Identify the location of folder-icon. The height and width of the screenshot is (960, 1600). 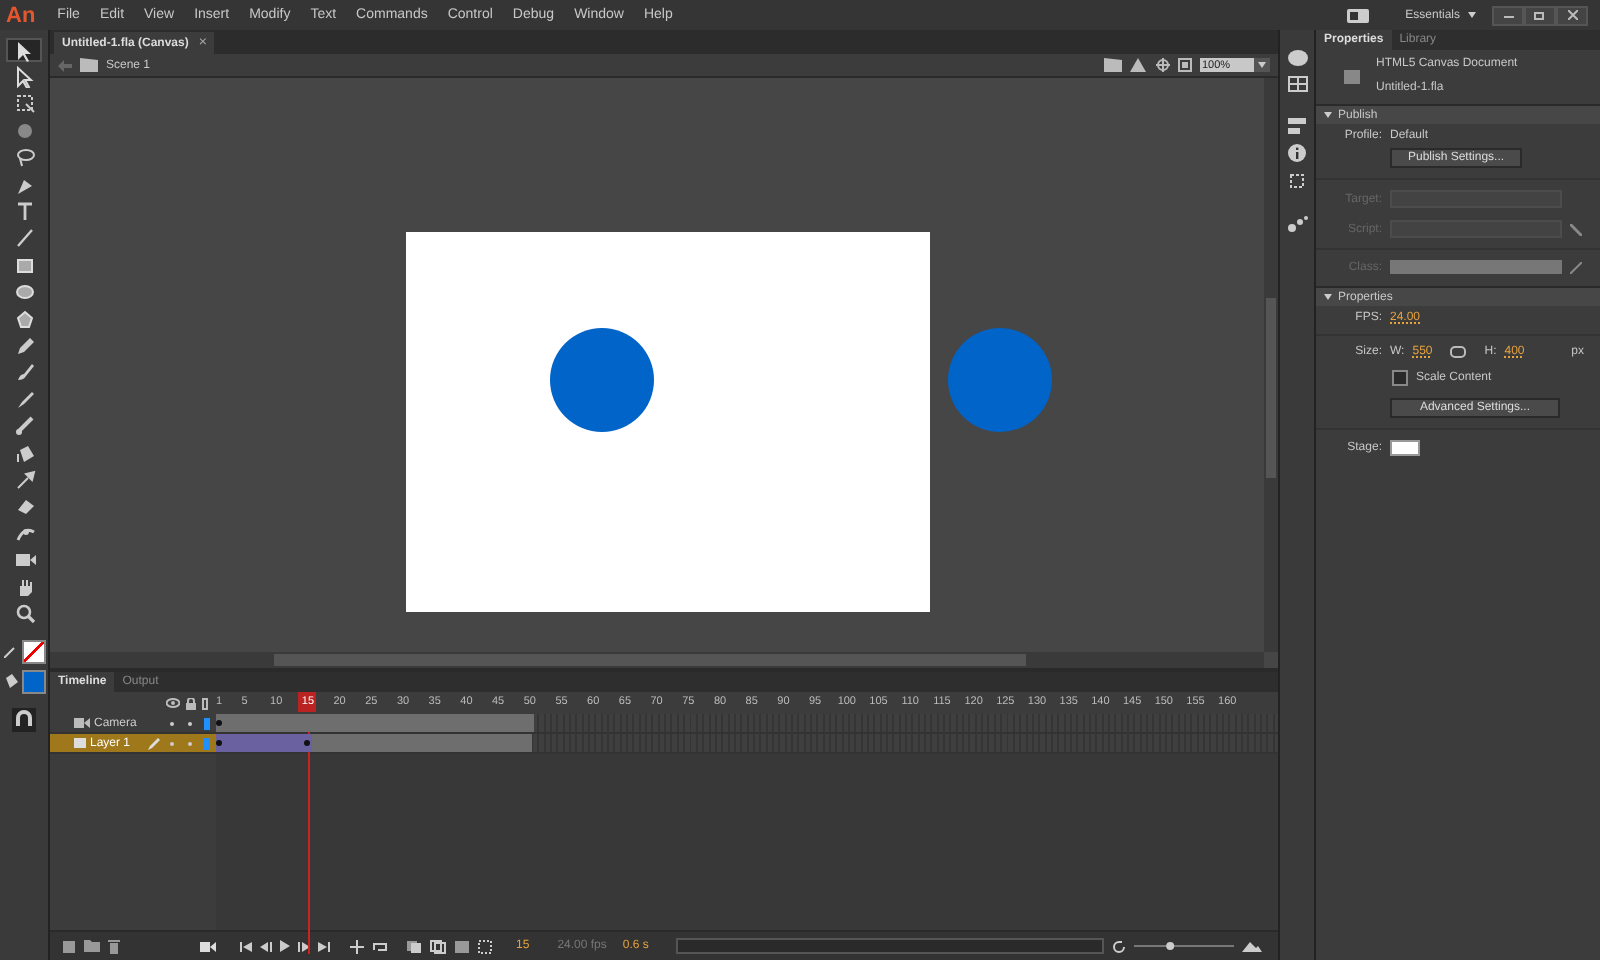
(92, 946).